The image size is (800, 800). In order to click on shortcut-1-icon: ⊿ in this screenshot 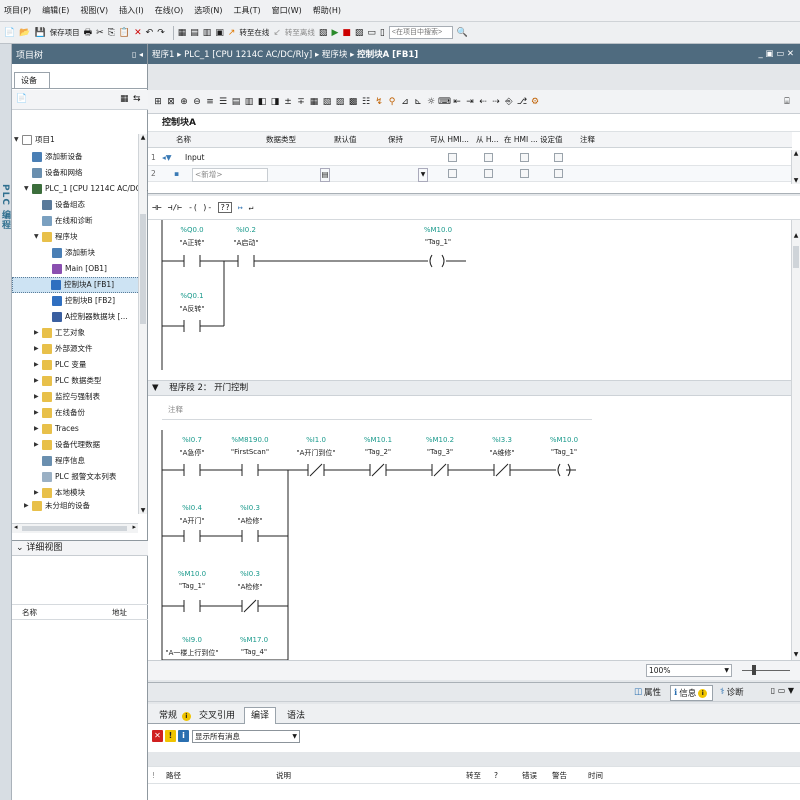, I will do `click(405, 102)`.